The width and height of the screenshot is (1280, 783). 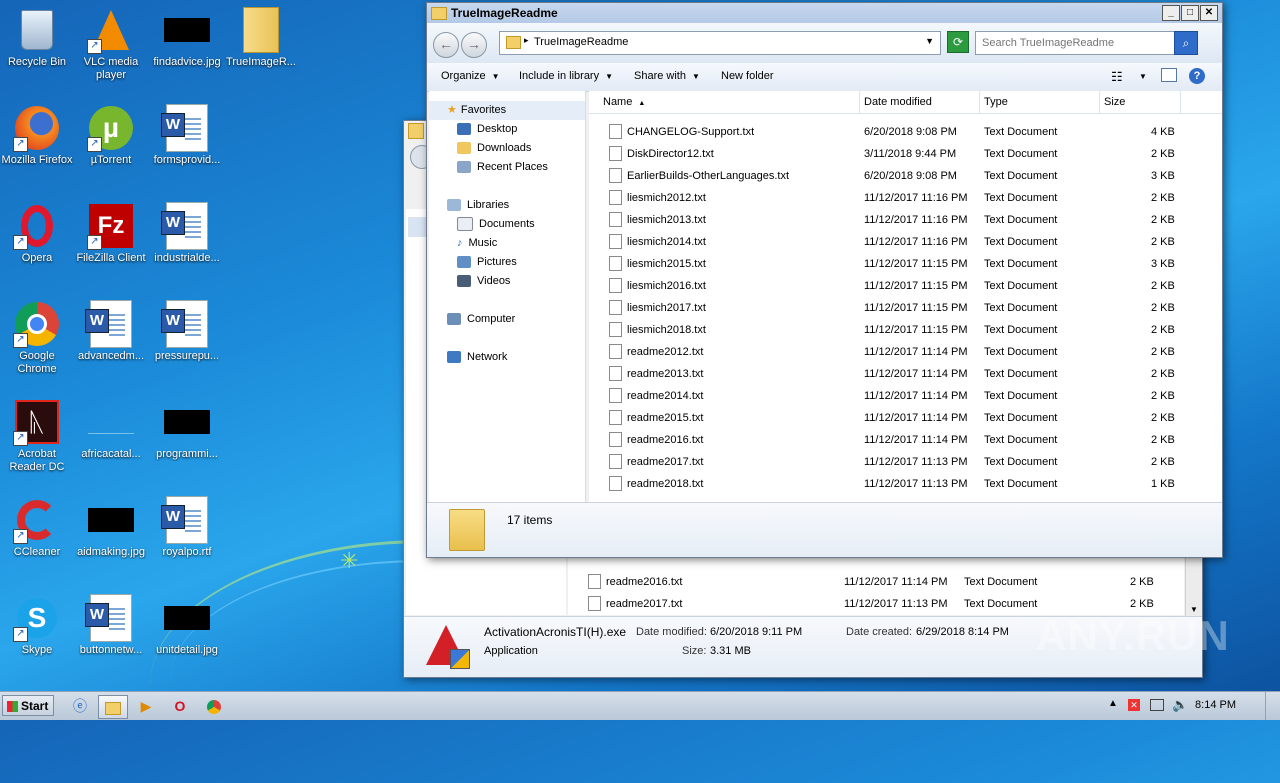 I want to click on nav-downloads: Downloads, so click(x=494, y=148).